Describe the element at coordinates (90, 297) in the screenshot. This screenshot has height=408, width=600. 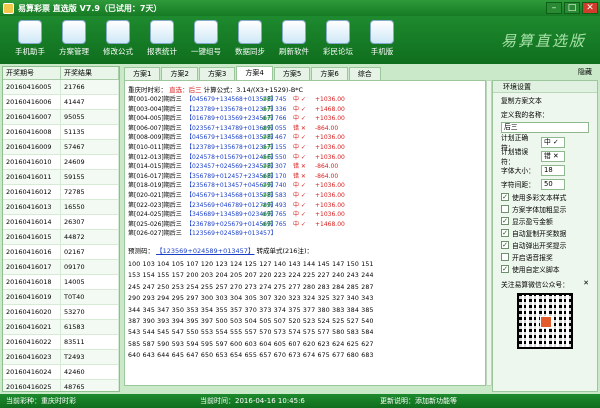
I see `result-cell: T0T40` at that location.